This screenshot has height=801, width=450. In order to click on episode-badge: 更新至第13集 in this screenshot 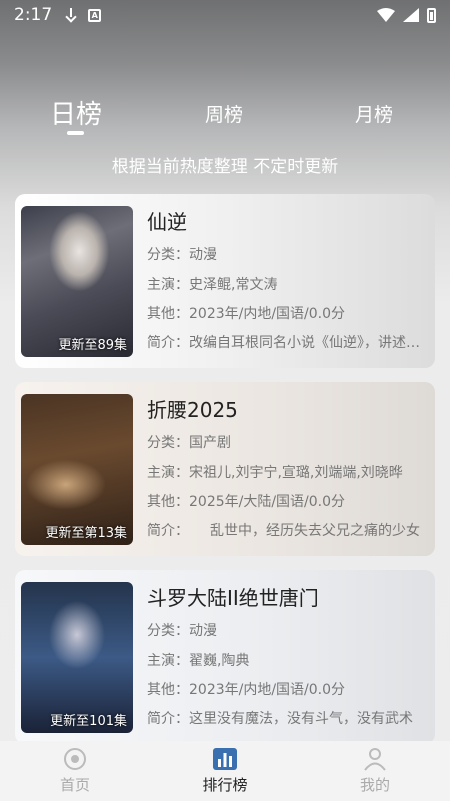, I will do `click(86, 533)`.